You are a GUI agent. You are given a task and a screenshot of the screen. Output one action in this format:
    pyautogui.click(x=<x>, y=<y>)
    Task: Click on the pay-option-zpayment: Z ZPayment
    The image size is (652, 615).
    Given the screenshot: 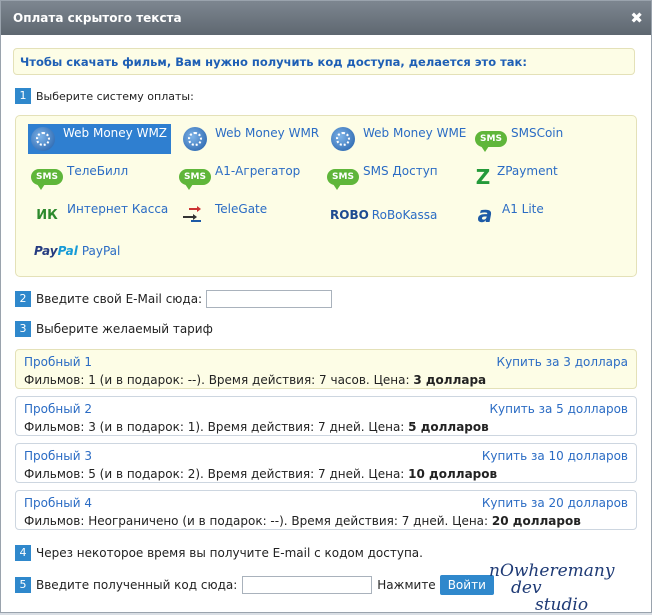 What is the action you would take?
    pyautogui.click(x=515, y=177)
    